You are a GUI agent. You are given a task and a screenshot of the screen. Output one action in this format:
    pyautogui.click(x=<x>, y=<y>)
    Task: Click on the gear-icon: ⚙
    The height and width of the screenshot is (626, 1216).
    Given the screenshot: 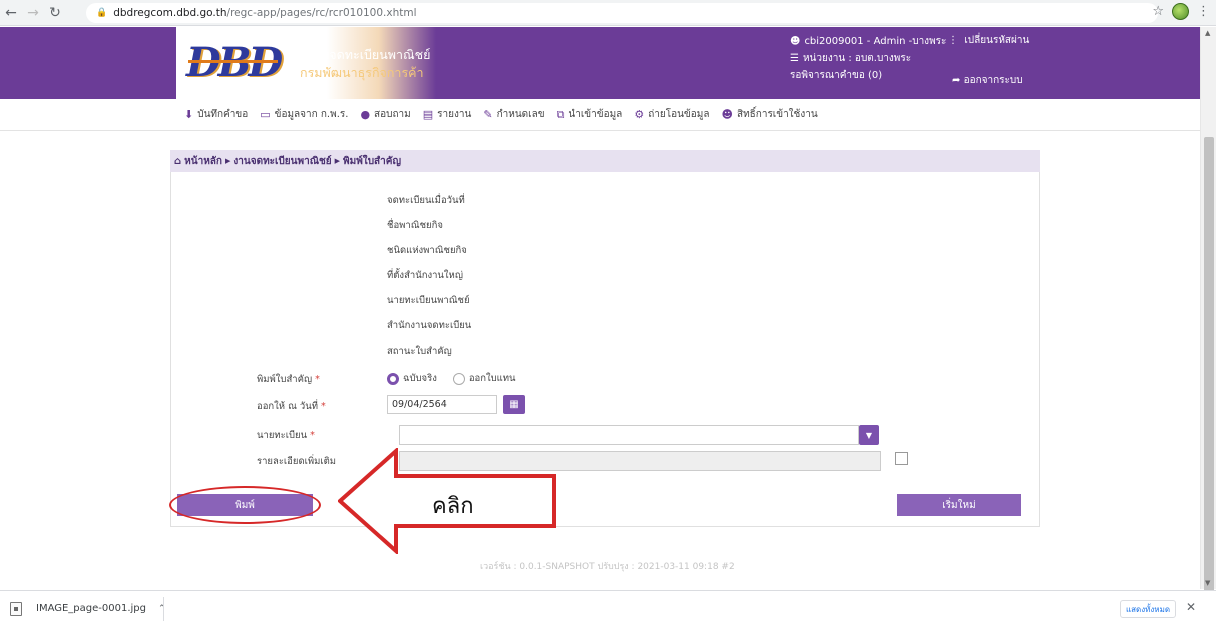 What is the action you would take?
    pyautogui.click(x=639, y=114)
    